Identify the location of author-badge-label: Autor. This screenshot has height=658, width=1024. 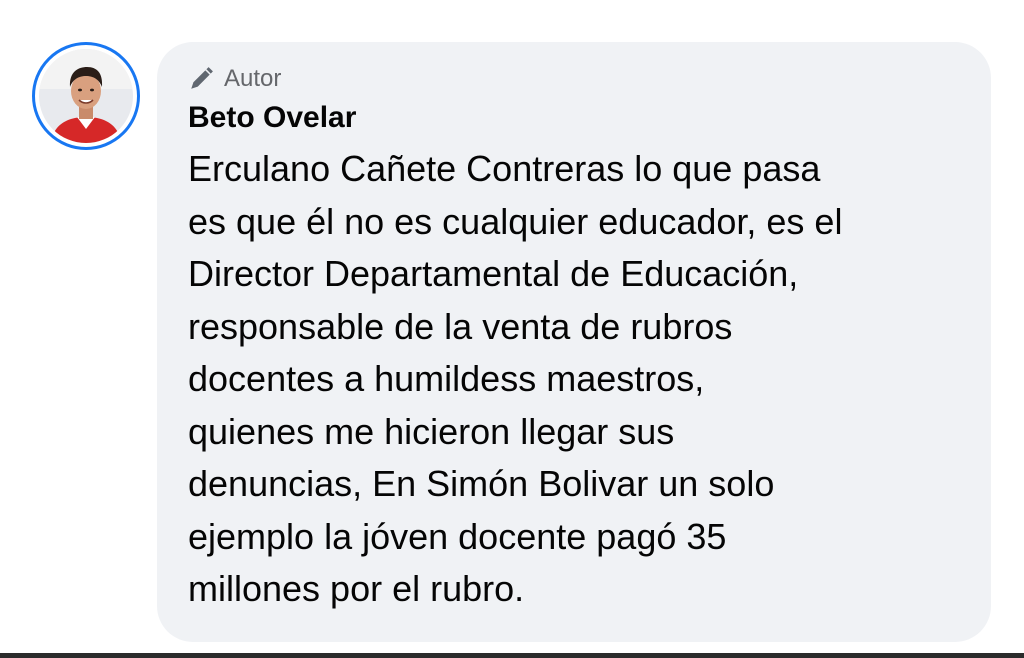
(253, 78).